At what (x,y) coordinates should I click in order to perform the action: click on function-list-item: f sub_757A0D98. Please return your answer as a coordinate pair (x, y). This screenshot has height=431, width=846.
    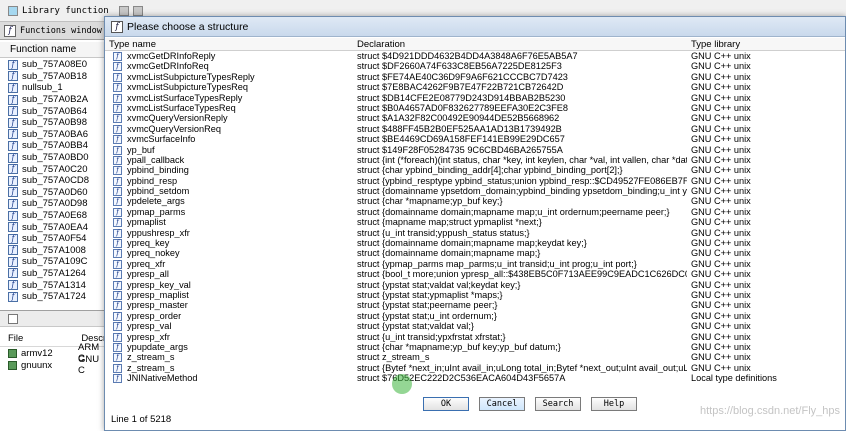
    Looking at the image, I should click on (57, 204).